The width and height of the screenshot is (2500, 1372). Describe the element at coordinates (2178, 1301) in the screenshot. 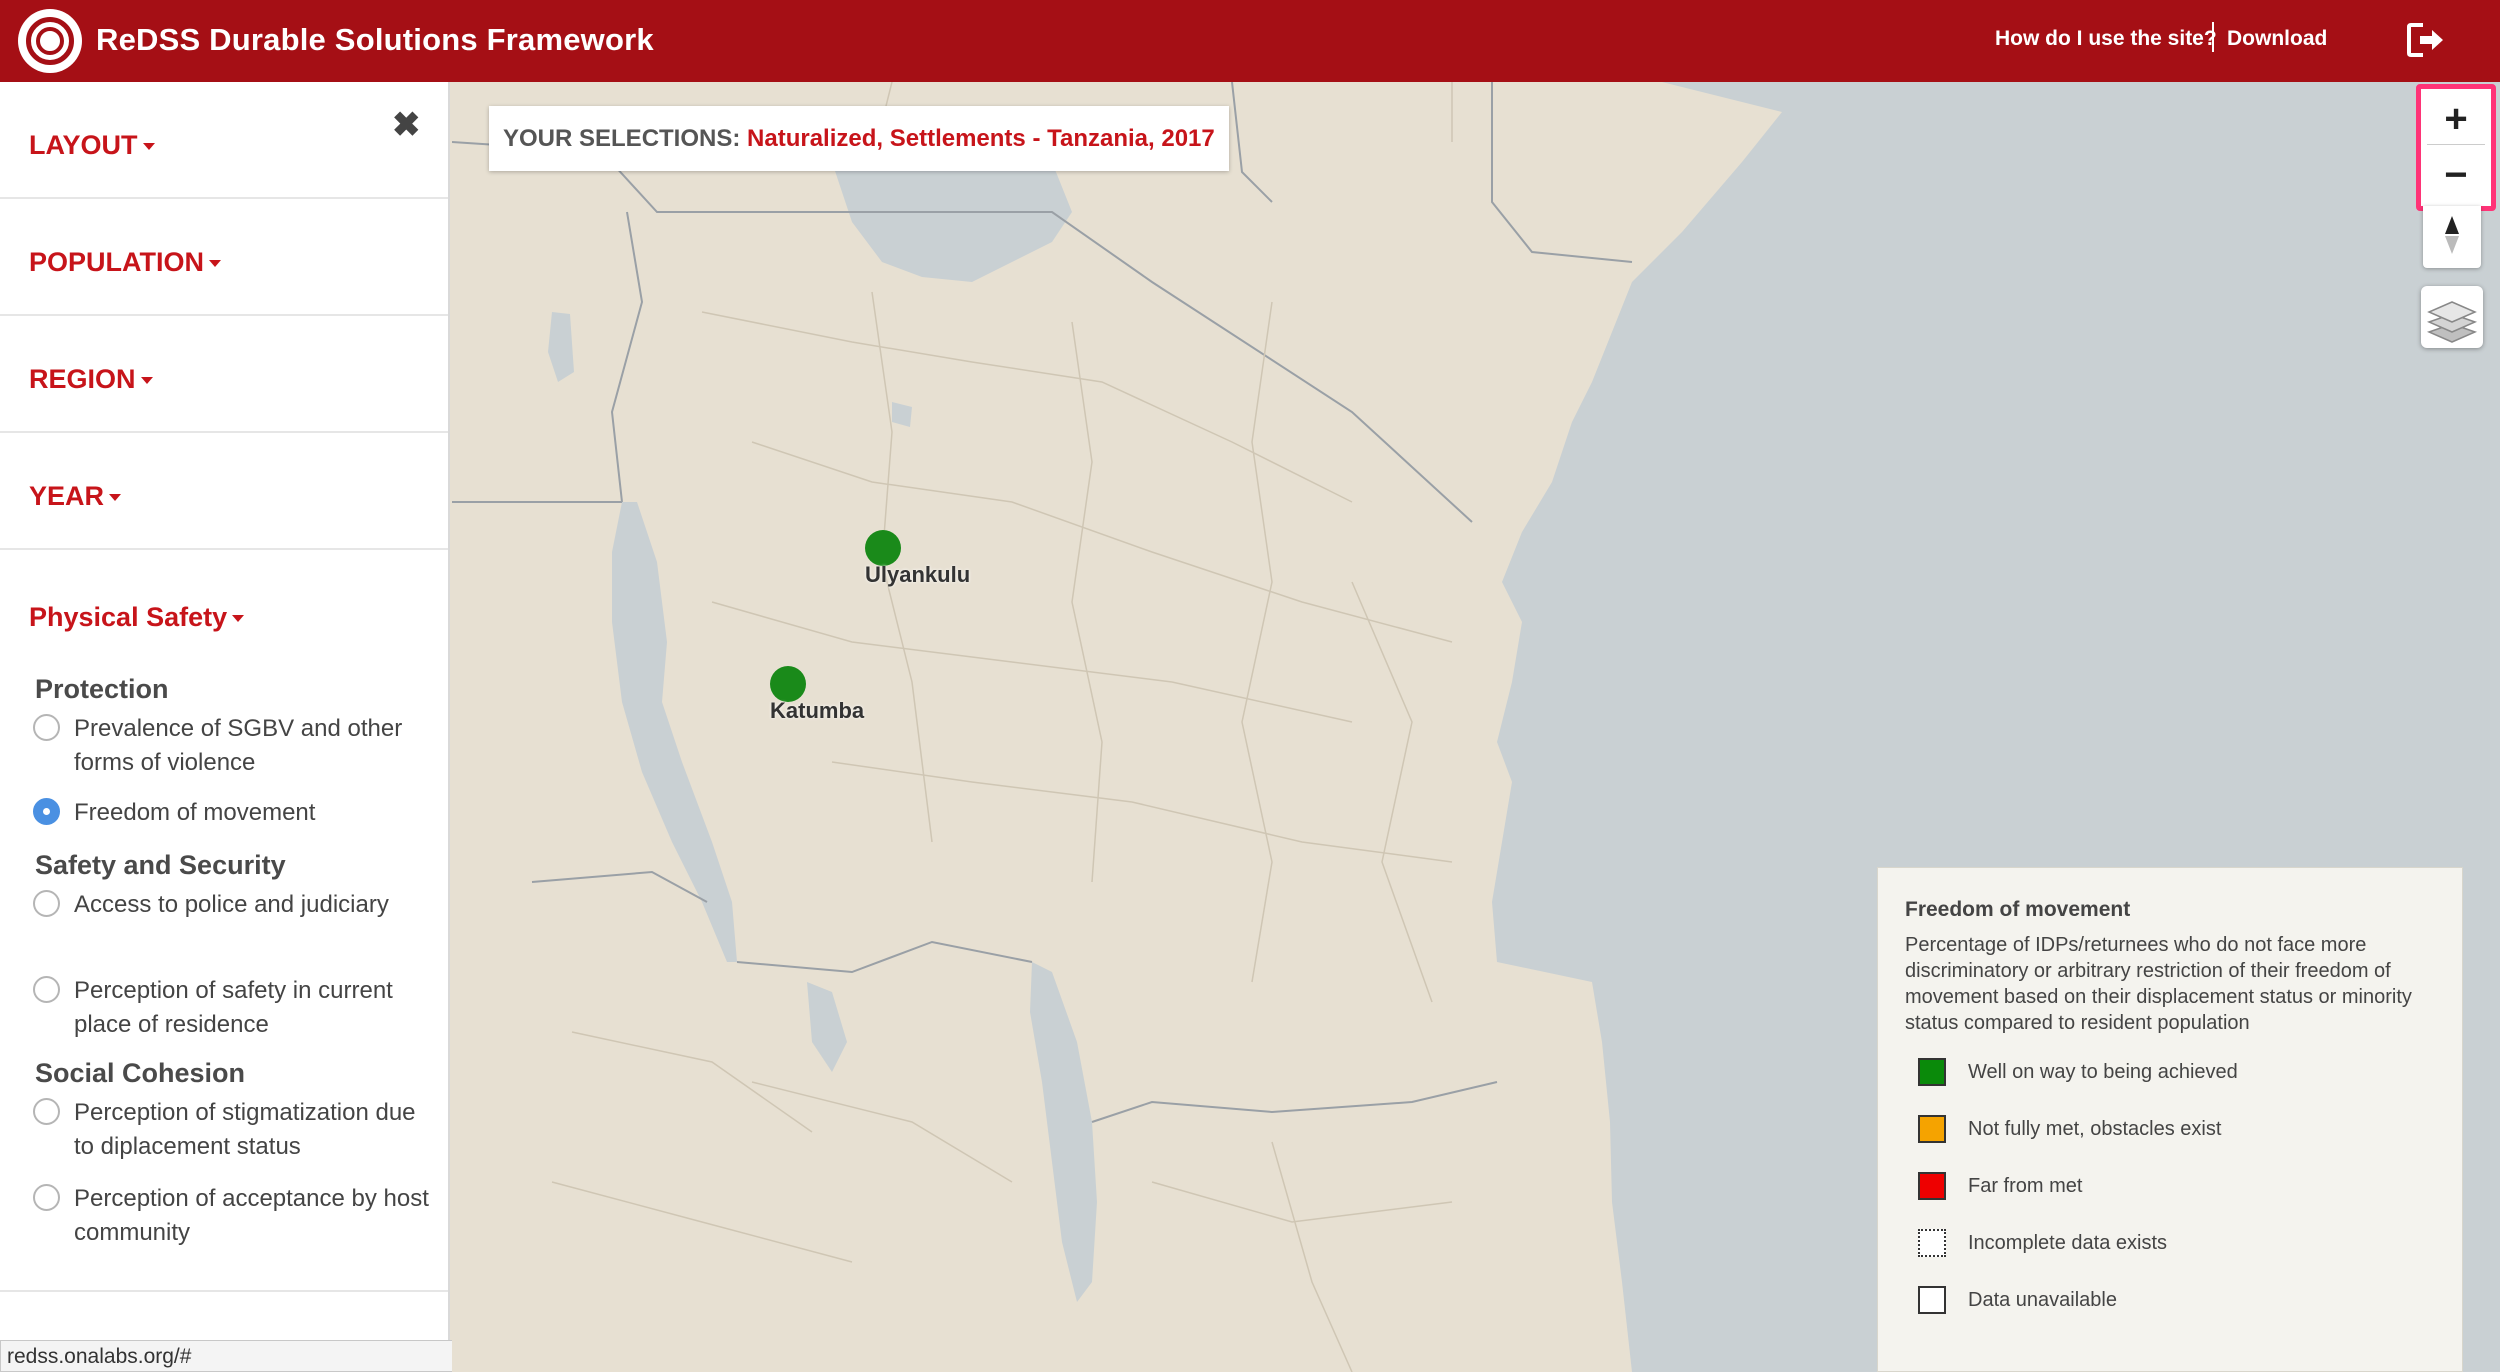

I see `legend-item-data-unavailable: Data unavailable` at that location.